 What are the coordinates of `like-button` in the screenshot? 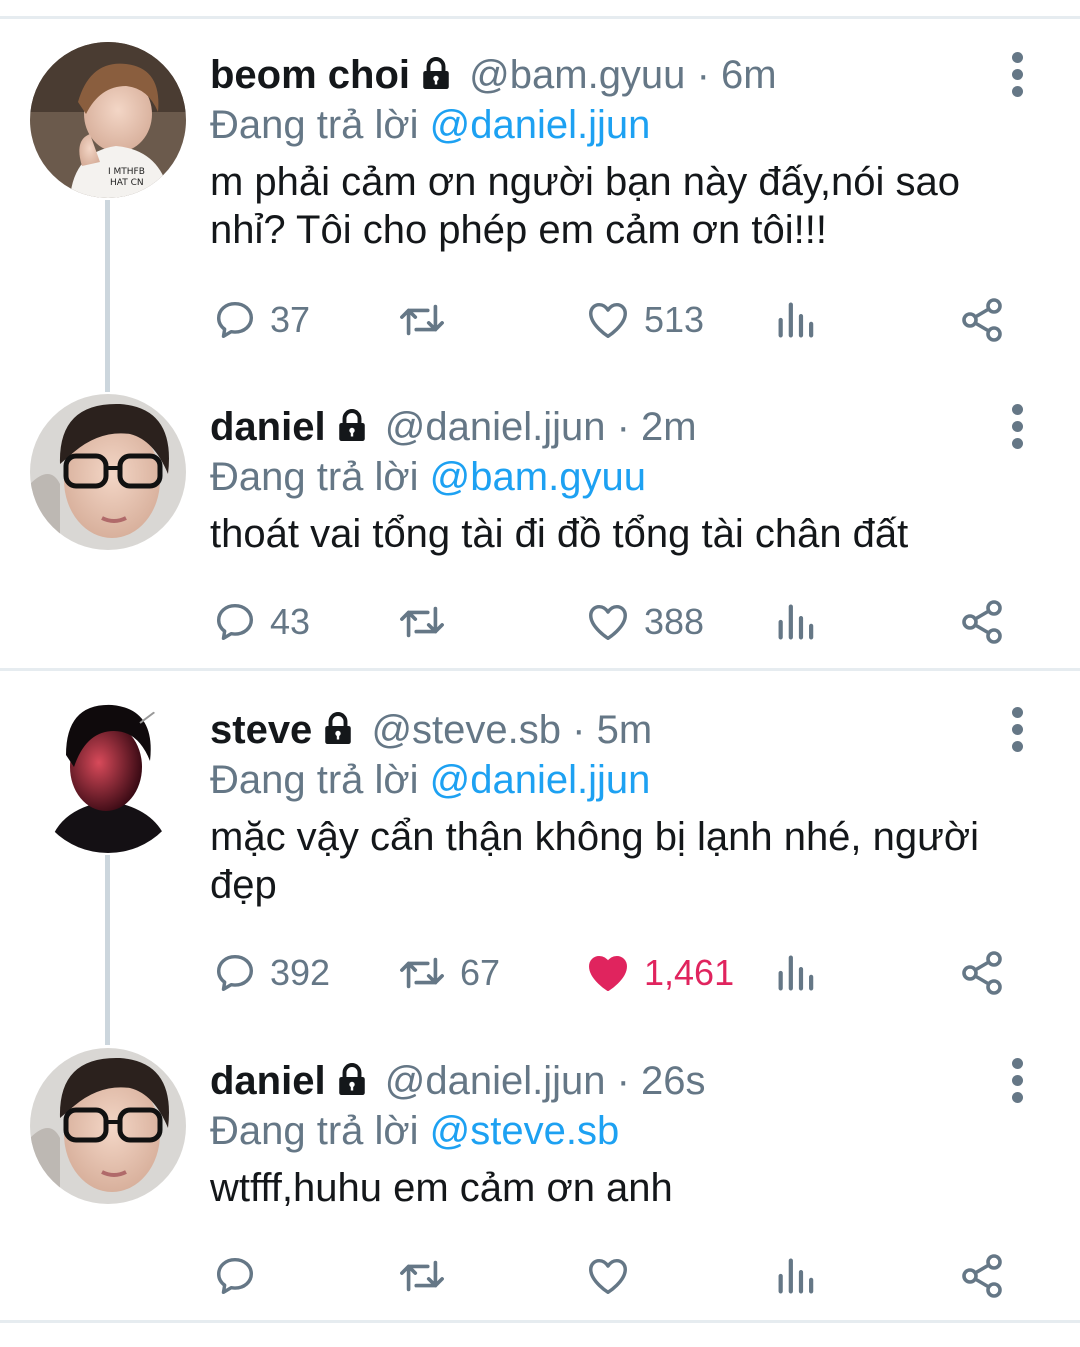 It's located at (614, 1276).